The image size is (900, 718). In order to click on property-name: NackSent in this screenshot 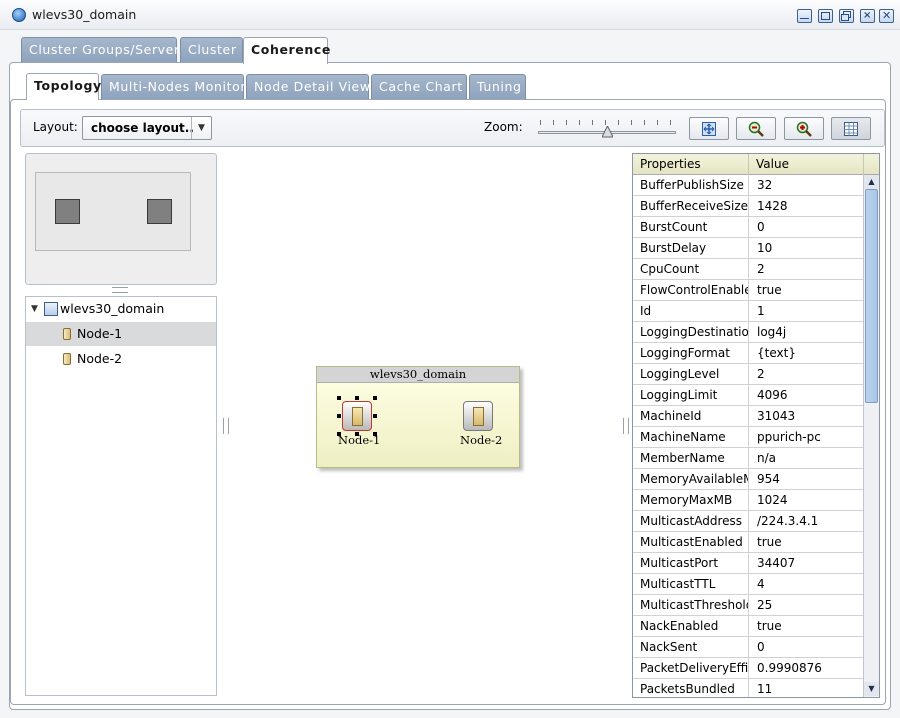, I will do `click(691, 647)`.